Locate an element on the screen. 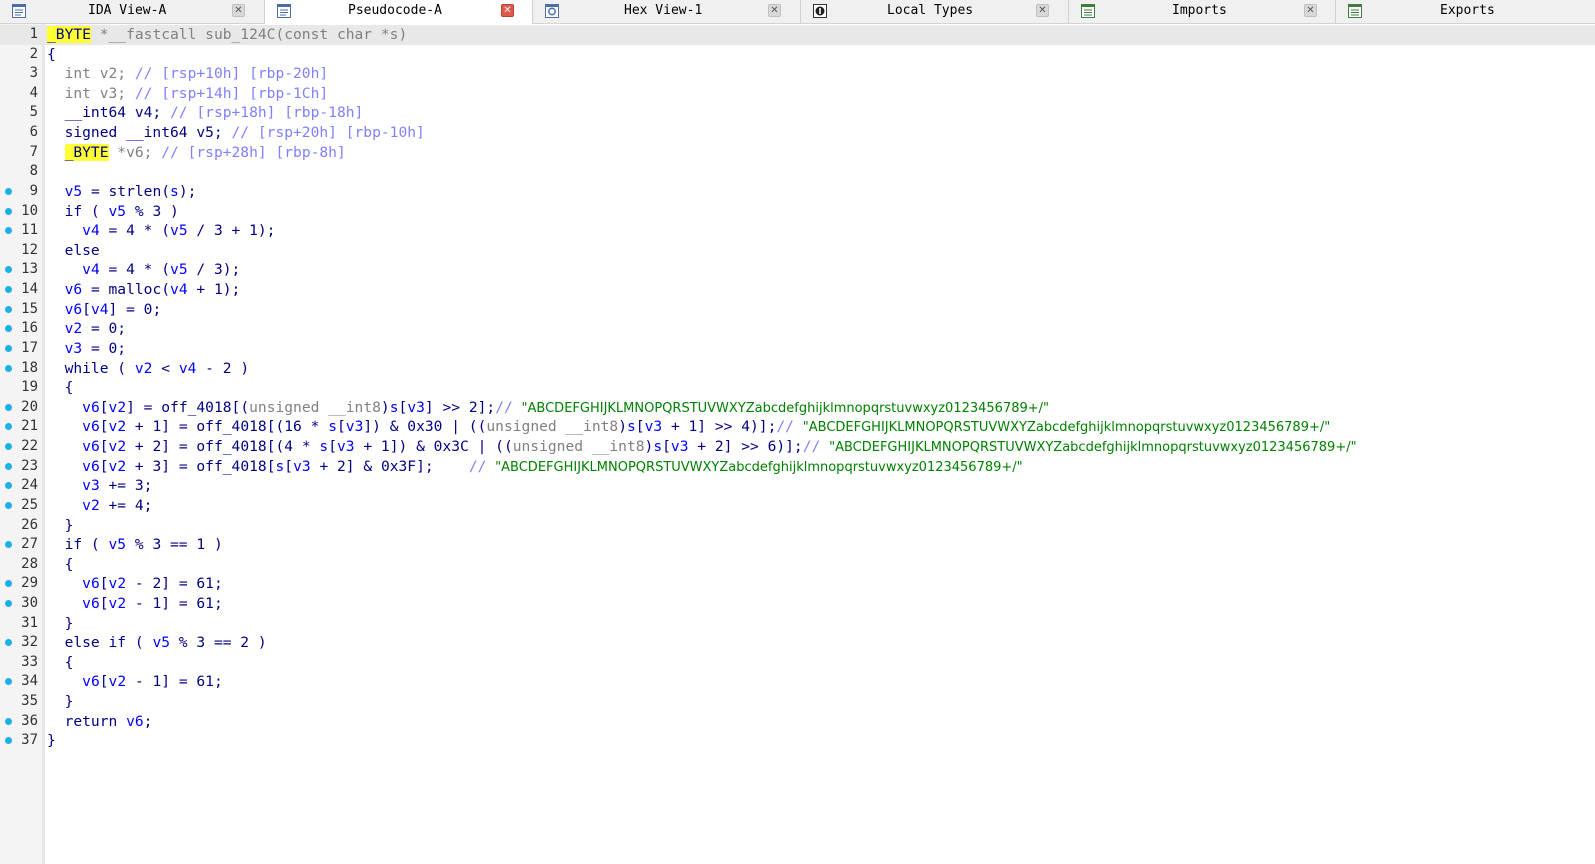  code-line: 2{ is located at coordinates (797, 55).